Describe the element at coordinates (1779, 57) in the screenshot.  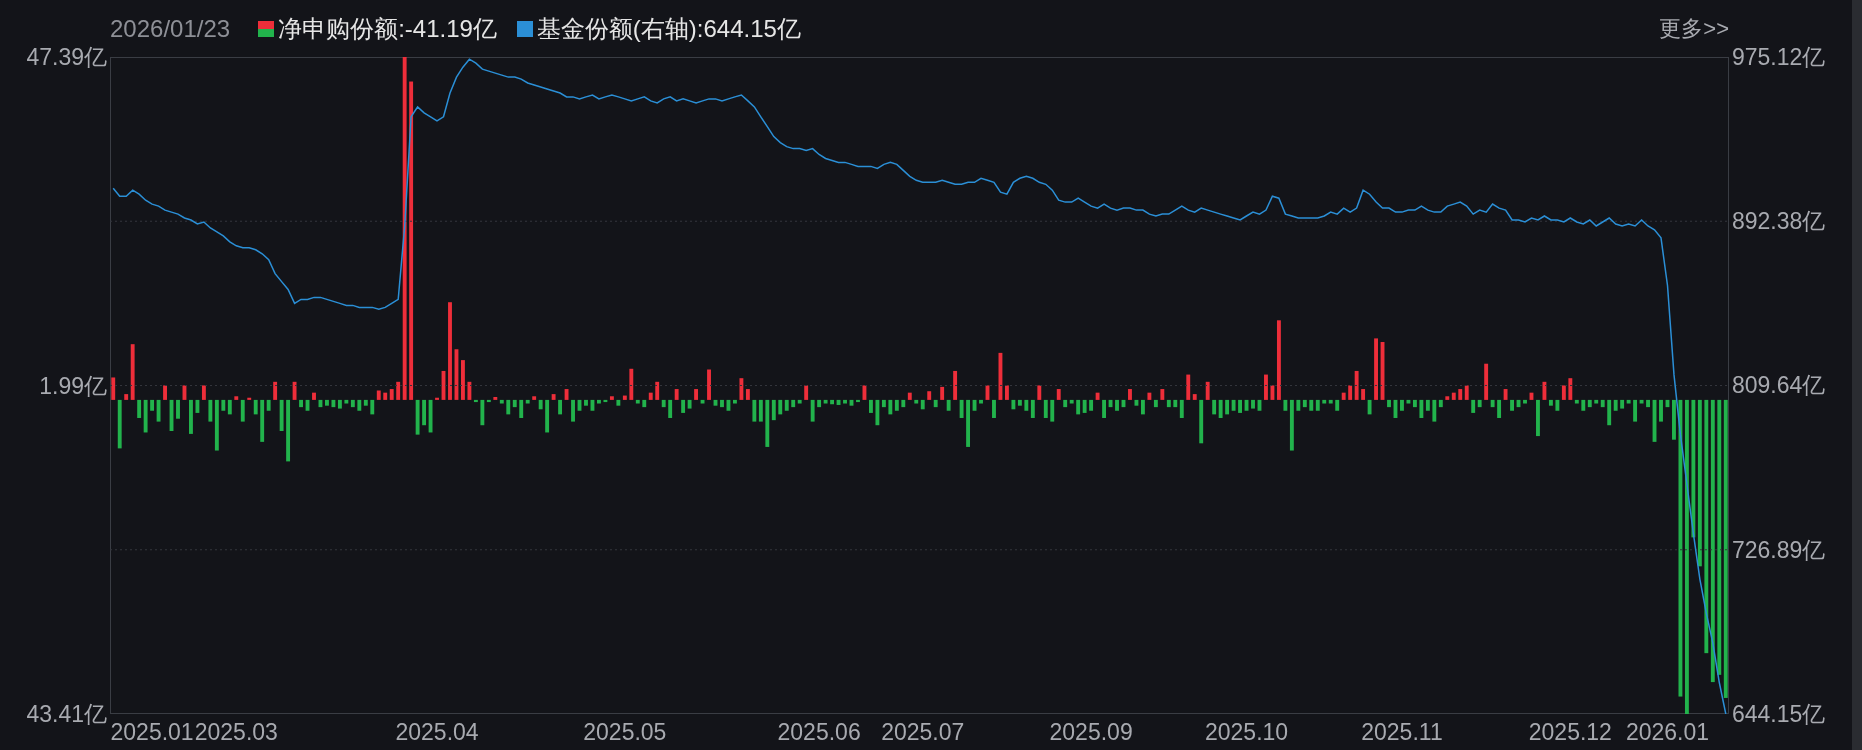
I see `axis-label: 975.12亿` at that location.